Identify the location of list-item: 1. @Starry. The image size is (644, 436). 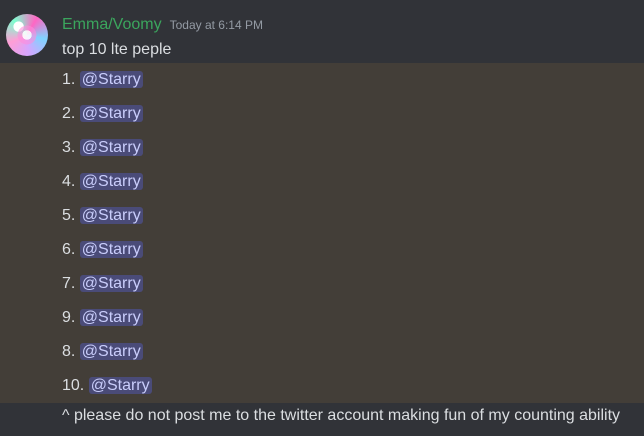
(102, 80).